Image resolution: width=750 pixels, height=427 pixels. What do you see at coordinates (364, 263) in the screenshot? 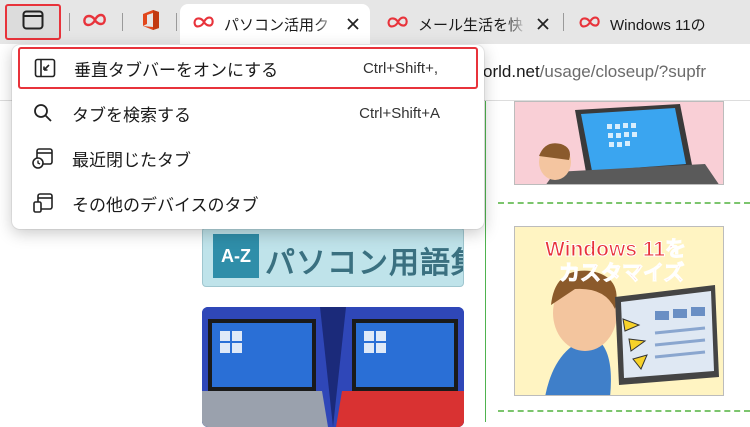
I see `glossary-banner-text: パソコン用語集` at bounding box center [364, 263].